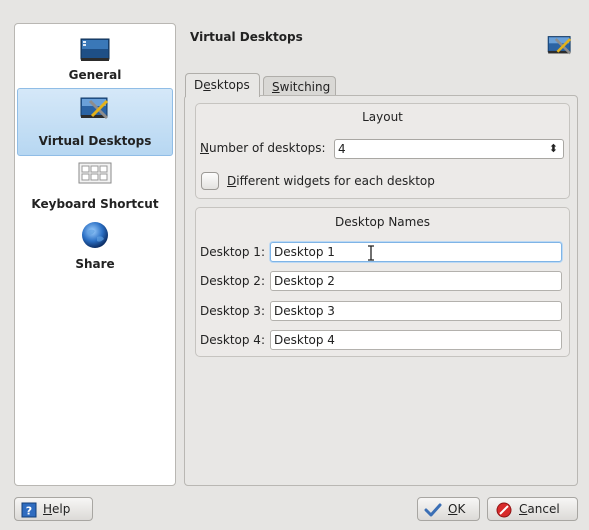 This screenshot has width=589, height=530. Describe the element at coordinates (61, 509) in the screenshot. I see `button-label: elp` at that location.